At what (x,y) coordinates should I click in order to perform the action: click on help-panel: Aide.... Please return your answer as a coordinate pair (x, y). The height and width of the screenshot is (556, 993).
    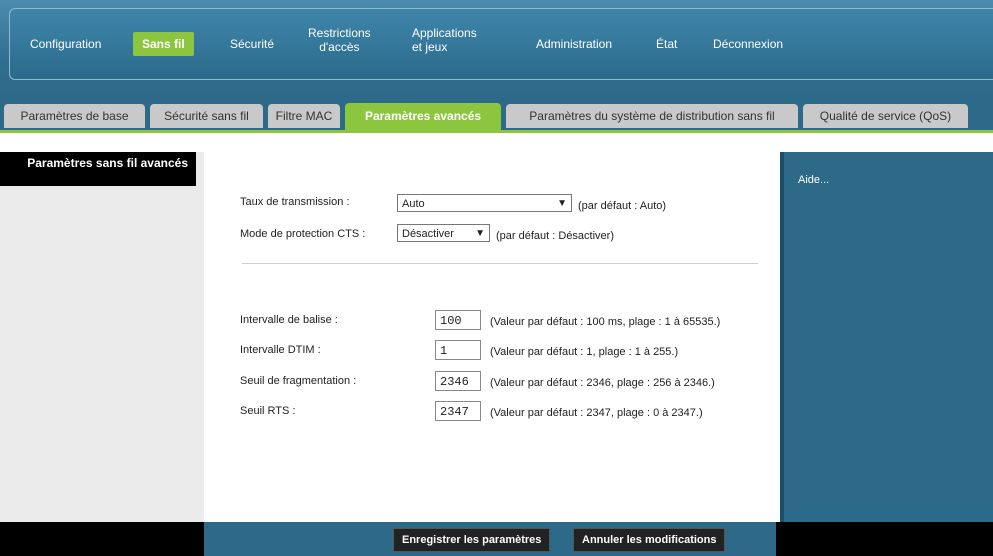
    Looking at the image, I should click on (886, 337).